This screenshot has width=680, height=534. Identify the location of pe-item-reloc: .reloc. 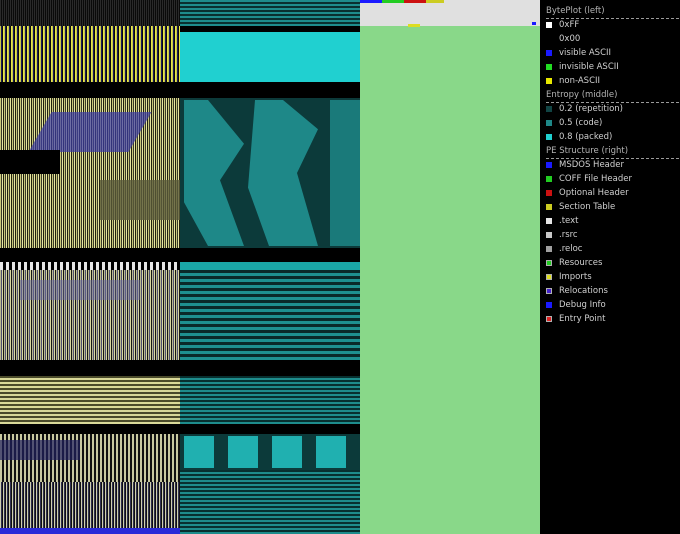
(564, 249).